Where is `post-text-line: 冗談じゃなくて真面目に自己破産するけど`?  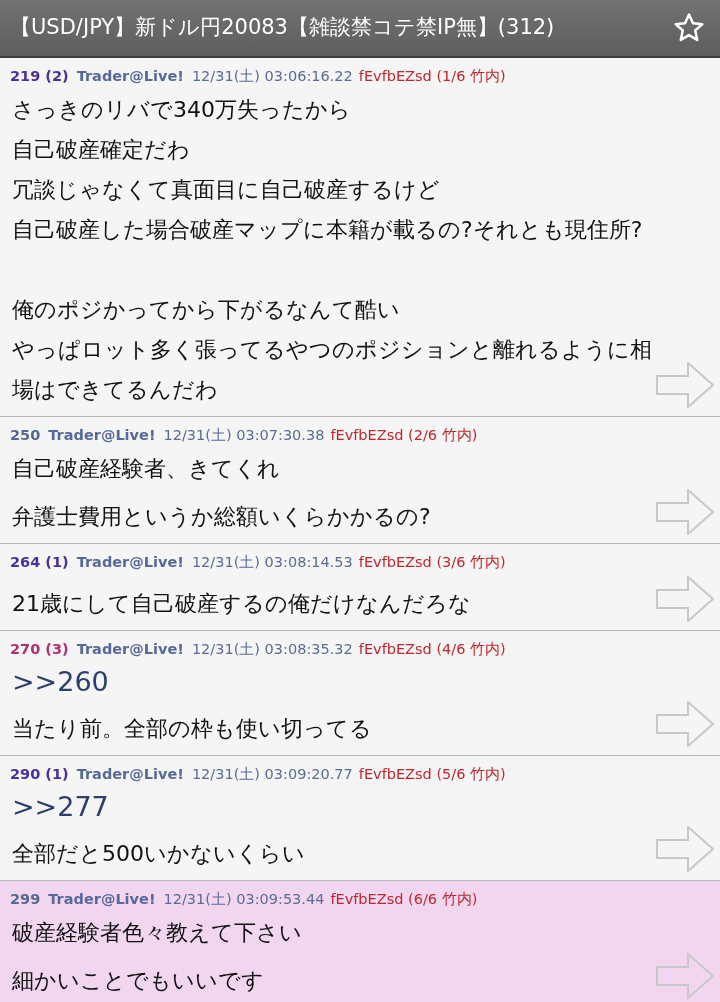 post-text-line: 冗談じゃなくて真面目に自己破産するけど is located at coordinates (226, 190).